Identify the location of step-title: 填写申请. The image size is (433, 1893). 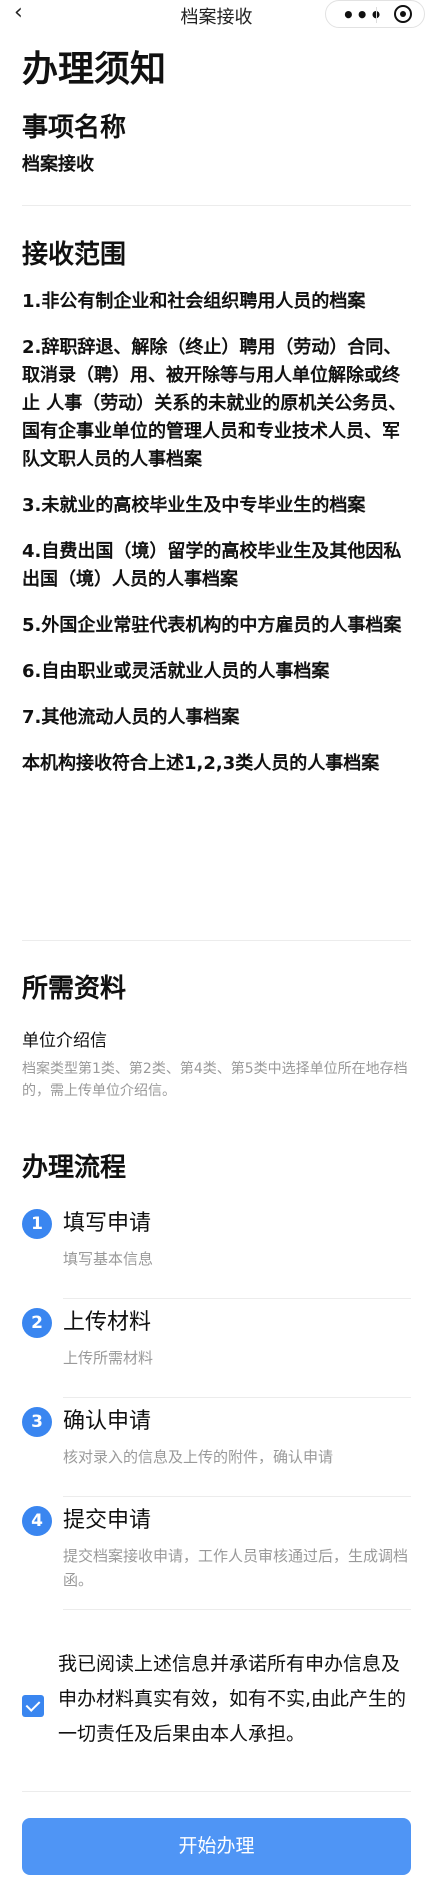
(107, 1223).